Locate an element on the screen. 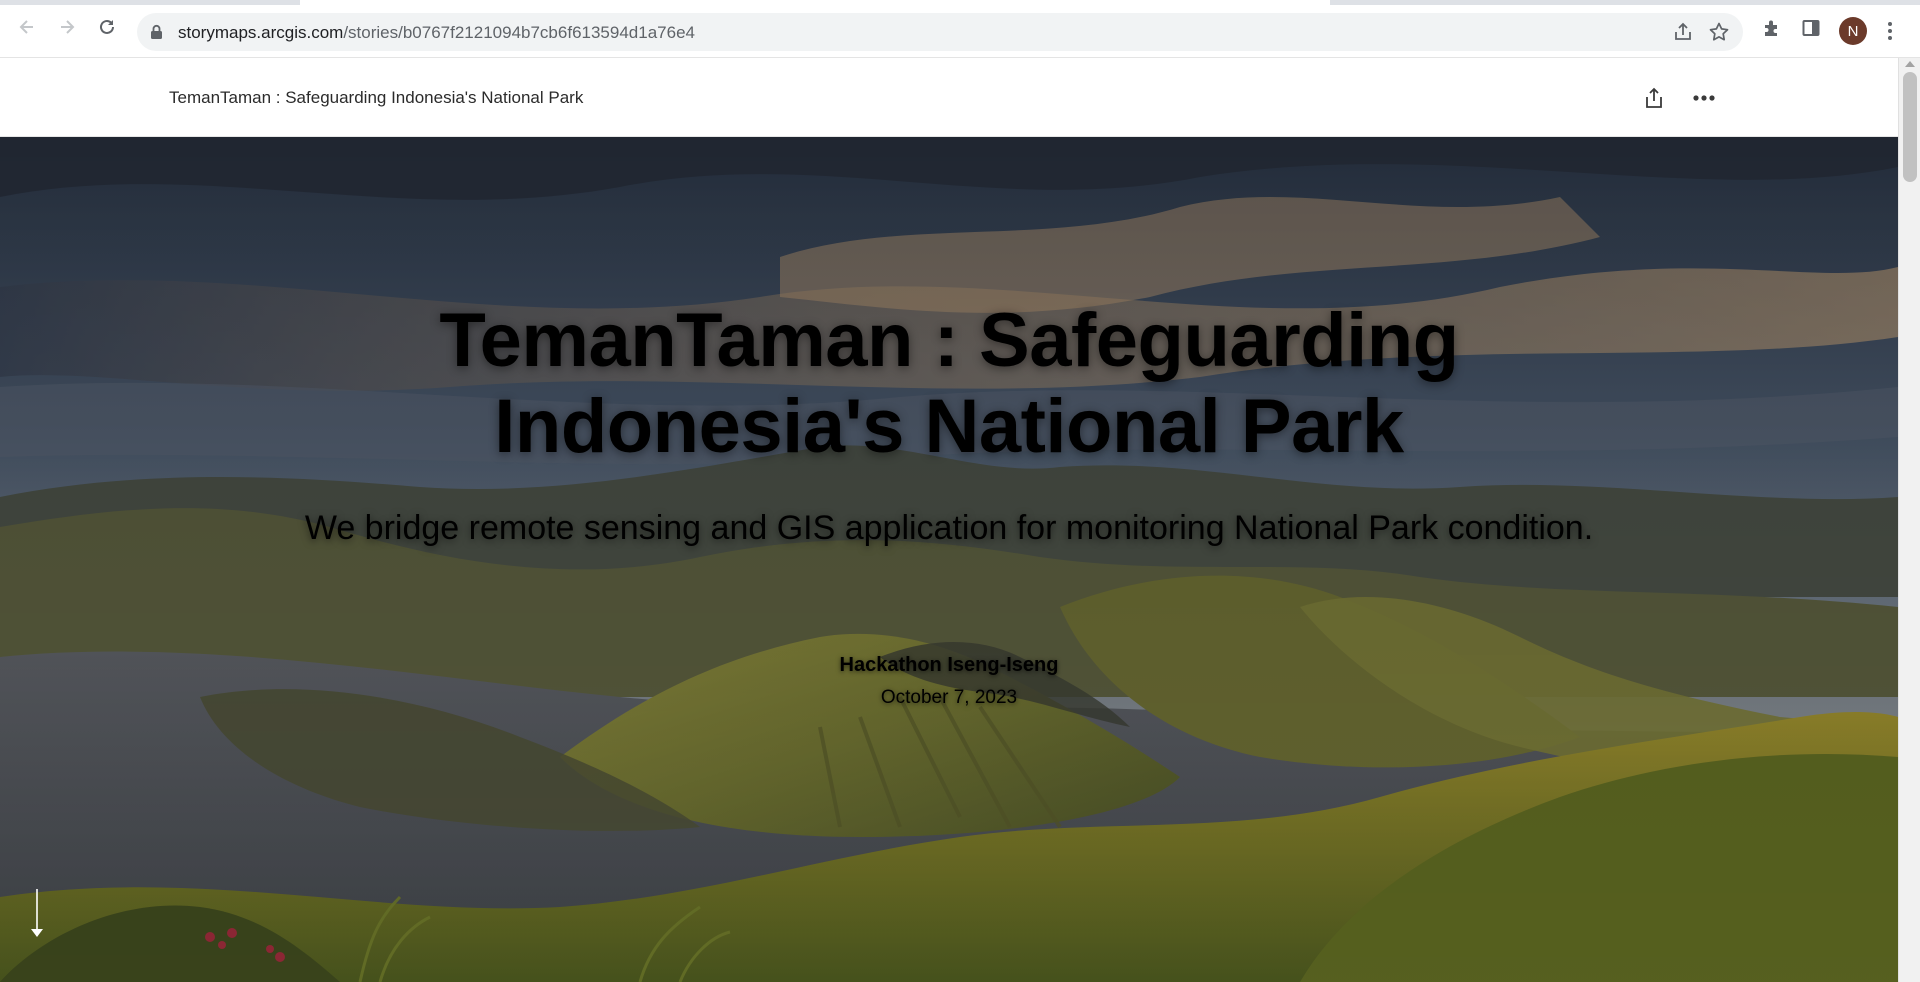 Image resolution: width=1920 pixels, height=982 pixels. active-tab is located at coordinates (815, 2).